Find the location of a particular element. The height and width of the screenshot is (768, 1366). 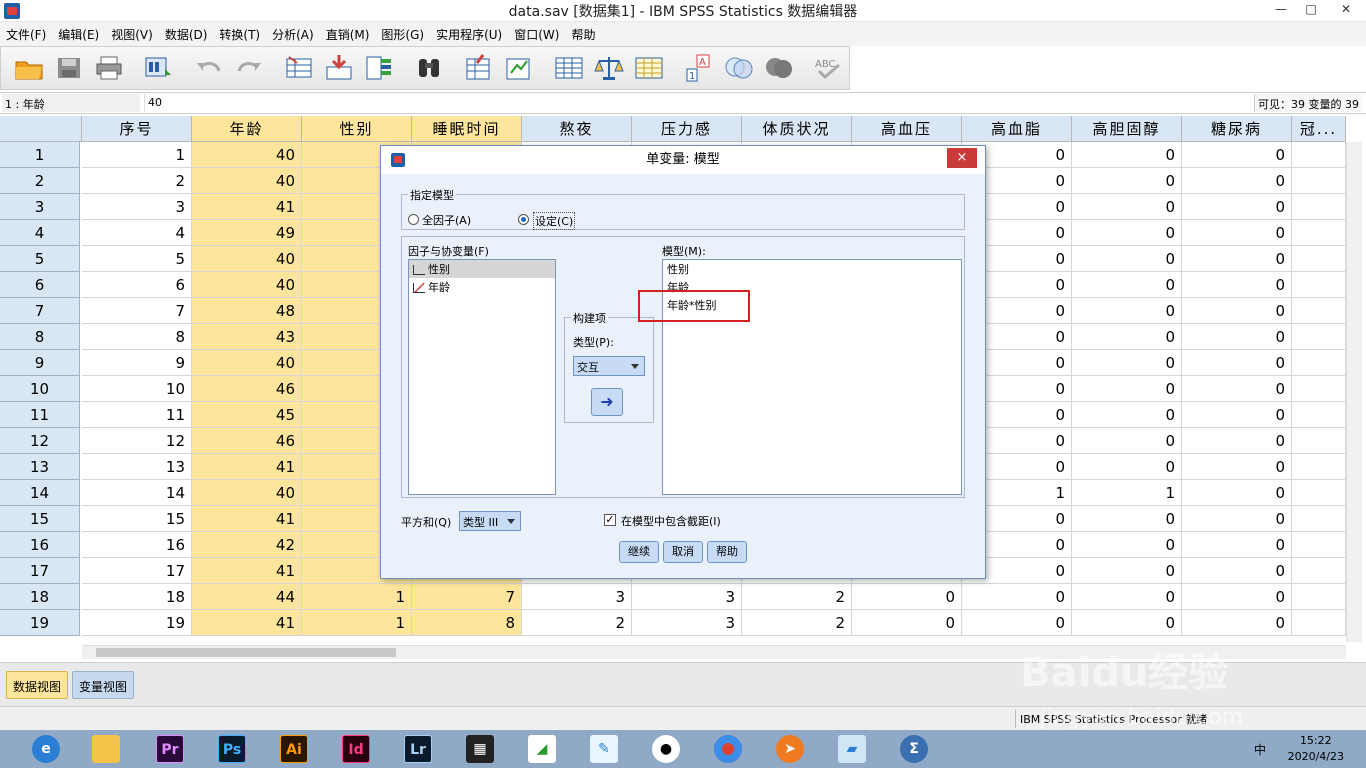

menu-window: 窗口(W) is located at coordinates (536, 32).